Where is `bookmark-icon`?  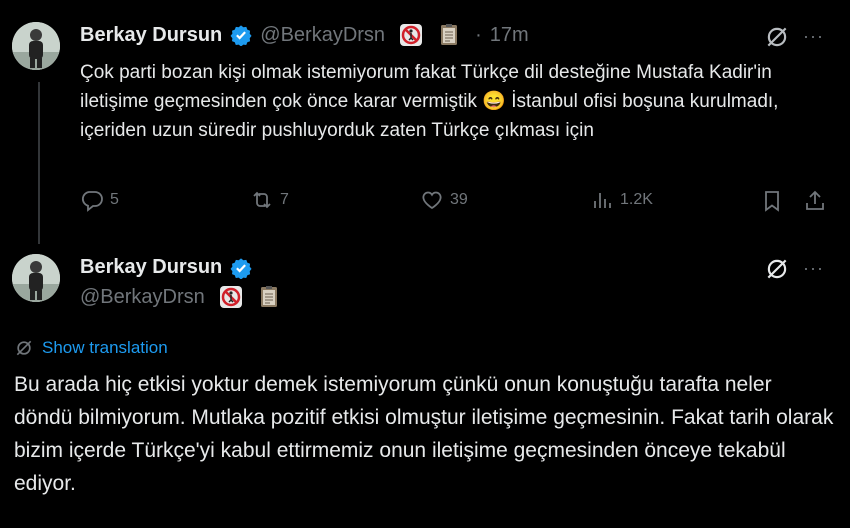 bookmark-icon is located at coordinates (772, 201).